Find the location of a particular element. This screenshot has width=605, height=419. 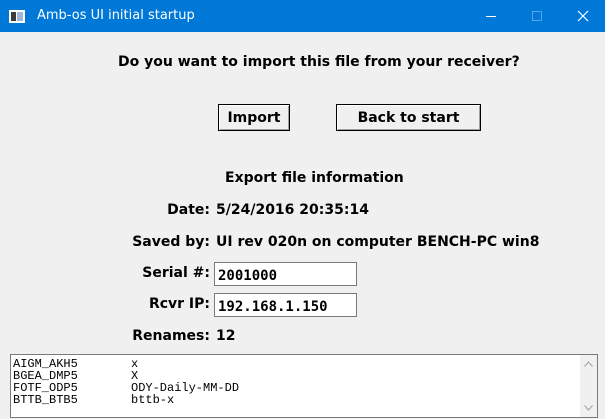

maximize-icon is located at coordinates (537, 16).